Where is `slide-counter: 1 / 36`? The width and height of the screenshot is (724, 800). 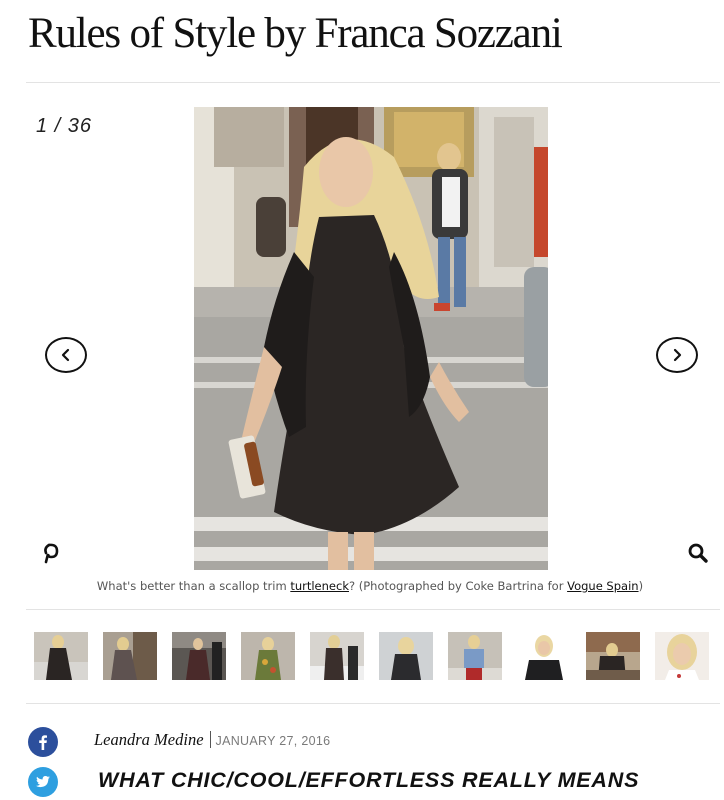
slide-counter: 1 / 36 is located at coordinates (64, 126).